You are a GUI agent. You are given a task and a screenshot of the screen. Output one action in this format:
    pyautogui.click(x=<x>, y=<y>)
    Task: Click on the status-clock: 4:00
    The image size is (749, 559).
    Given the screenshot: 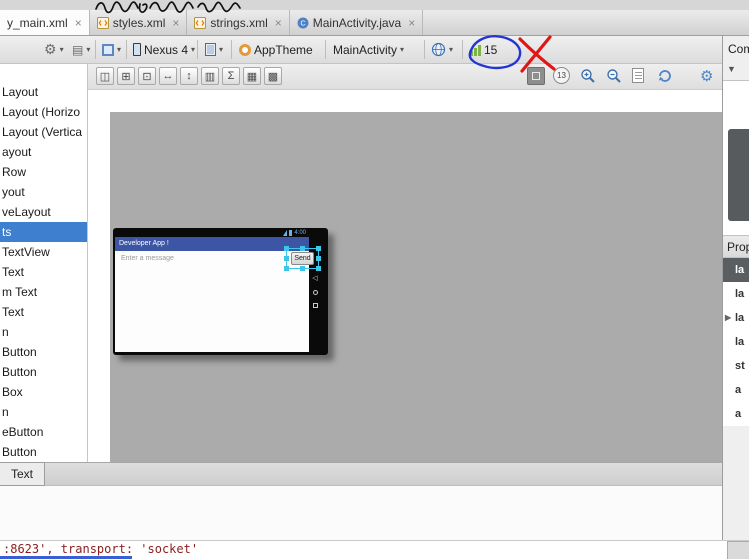 What is the action you would take?
    pyautogui.click(x=300, y=233)
    